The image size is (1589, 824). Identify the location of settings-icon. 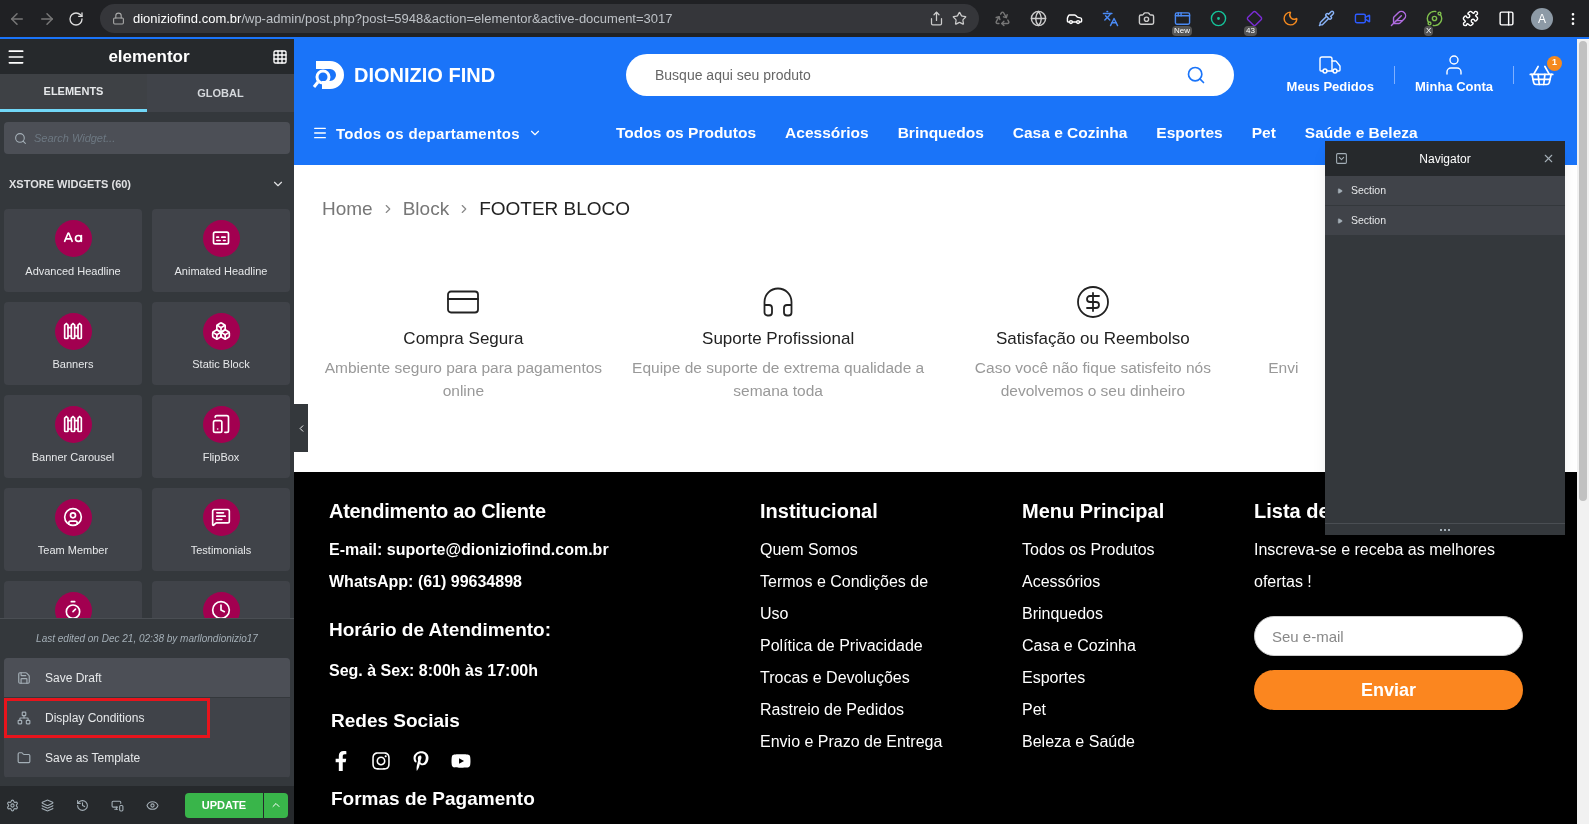
(12, 805).